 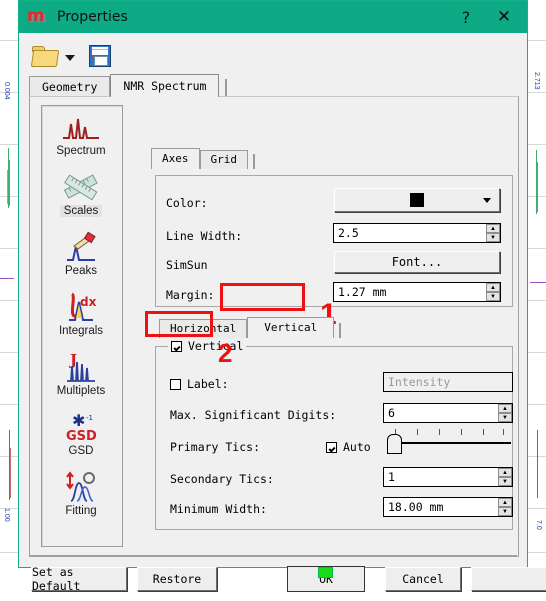 What do you see at coordinates (204, 236) in the screenshot?
I see `line-width-label: Line Width:` at bounding box center [204, 236].